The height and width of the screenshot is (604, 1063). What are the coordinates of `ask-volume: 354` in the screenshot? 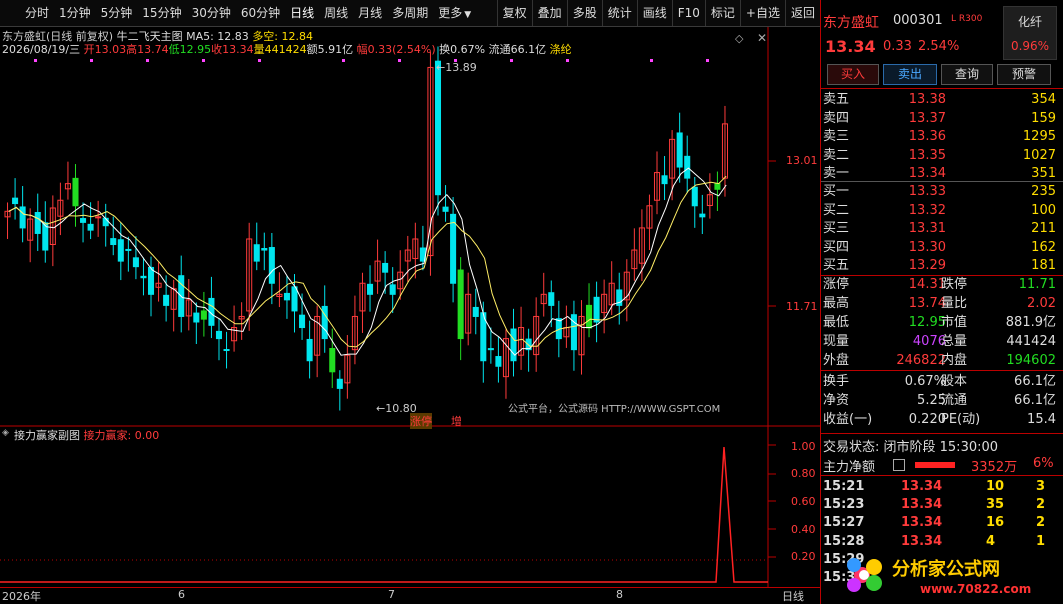 It's located at (1043, 99).